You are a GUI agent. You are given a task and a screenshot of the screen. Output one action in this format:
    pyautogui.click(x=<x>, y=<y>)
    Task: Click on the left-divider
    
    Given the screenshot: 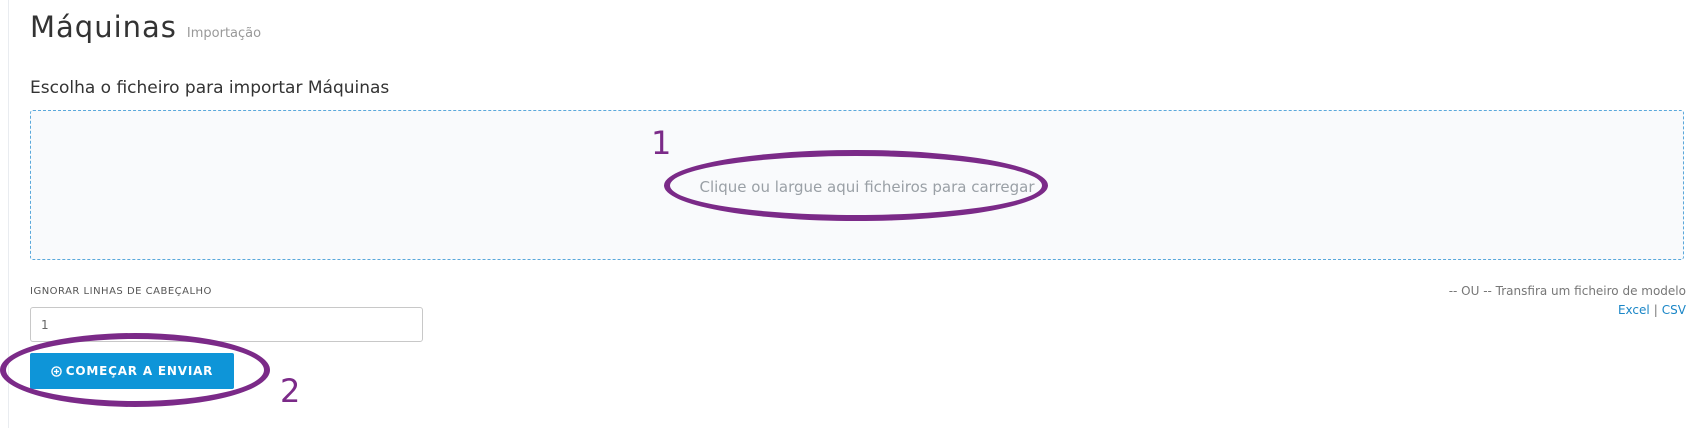 What is the action you would take?
    pyautogui.click(x=8, y=214)
    